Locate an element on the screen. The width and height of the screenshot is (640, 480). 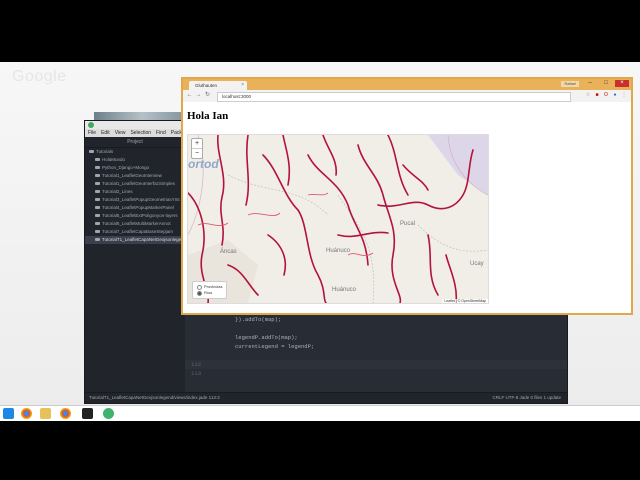
menu-item-find: Find is located at coordinates (161, 133).